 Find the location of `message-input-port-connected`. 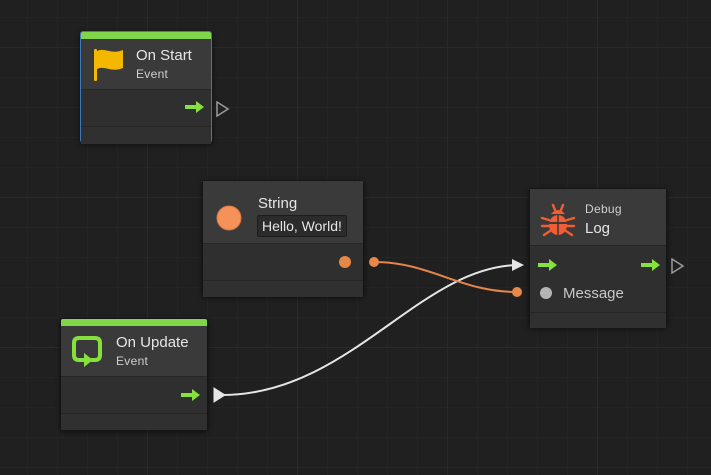

message-input-port-connected is located at coordinates (517, 292).